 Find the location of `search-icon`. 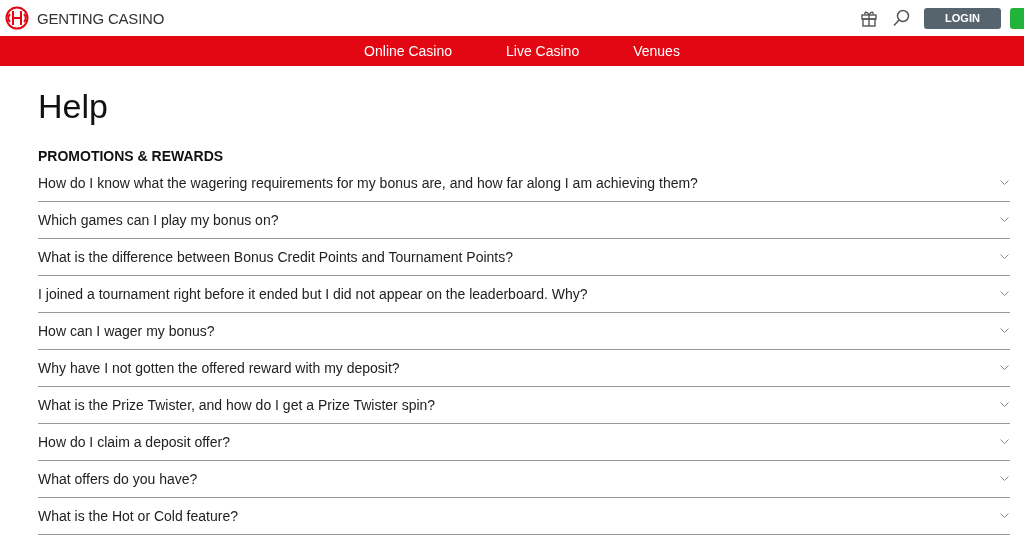

search-icon is located at coordinates (901, 18).